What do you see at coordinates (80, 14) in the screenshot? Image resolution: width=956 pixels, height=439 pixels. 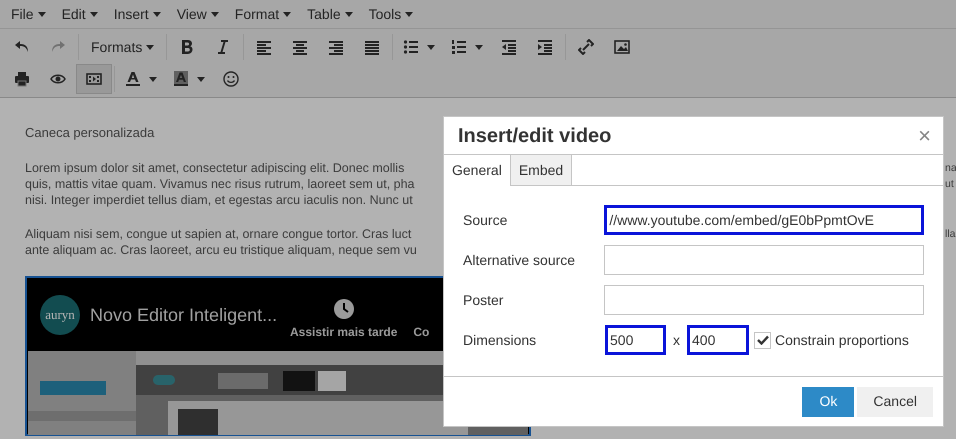 I see `menu-item: Edit` at bounding box center [80, 14].